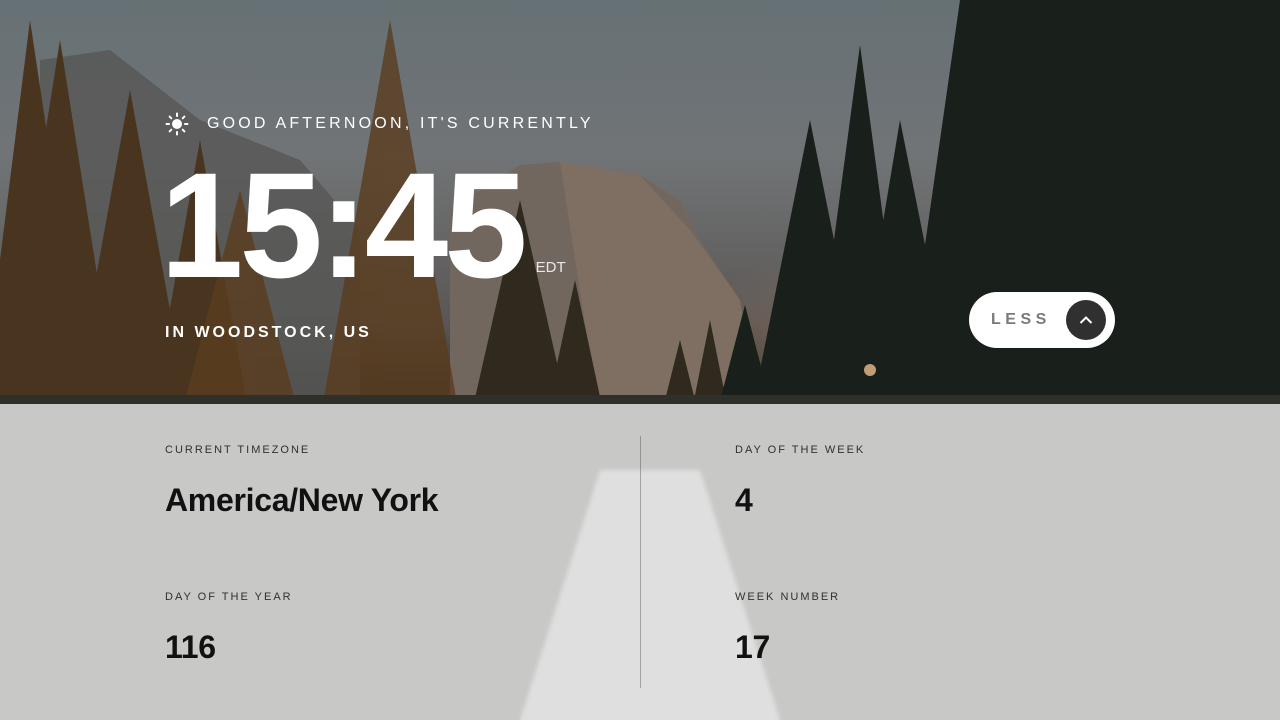  What do you see at coordinates (238, 450) in the screenshot?
I see `stat-label: CURRENT TIMEZONE` at bounding box center [238, 450].